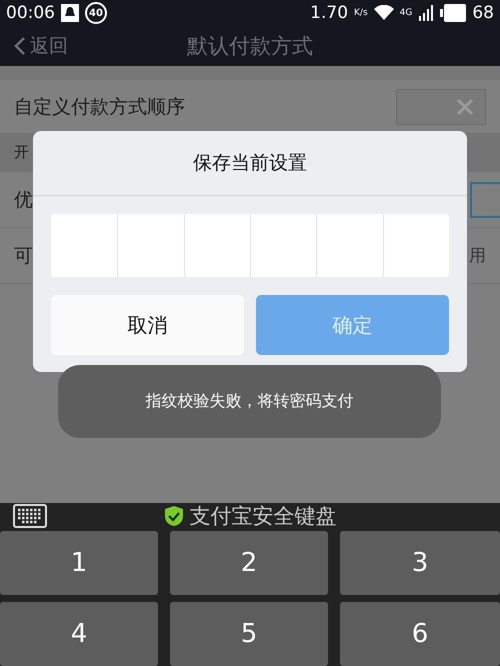 This screenshot has height=666, width=500. Describe the element at coordinates (249, 401) in the screenshot. I see `toast-message: 指纹校验失败，将转密码支付` at that location.